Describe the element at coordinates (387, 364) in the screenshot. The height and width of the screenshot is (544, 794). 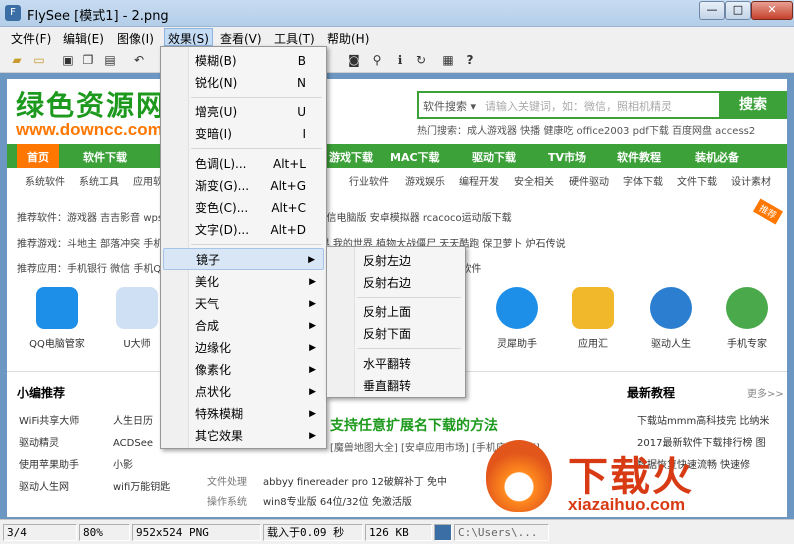
I see `menu-item-label: 水平翻转` at that location.